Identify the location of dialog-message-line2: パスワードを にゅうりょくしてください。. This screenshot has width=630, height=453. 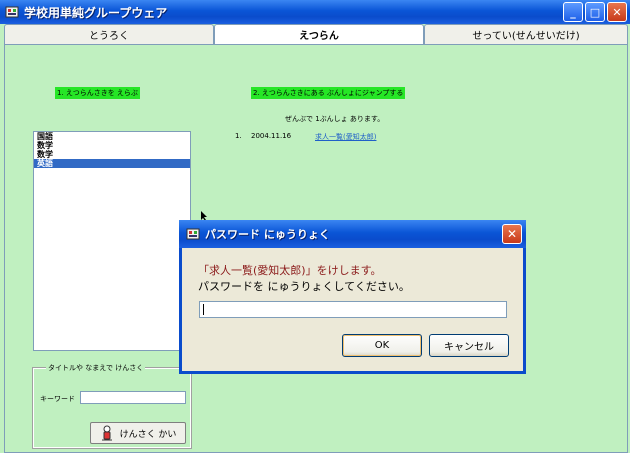
(304, 286).